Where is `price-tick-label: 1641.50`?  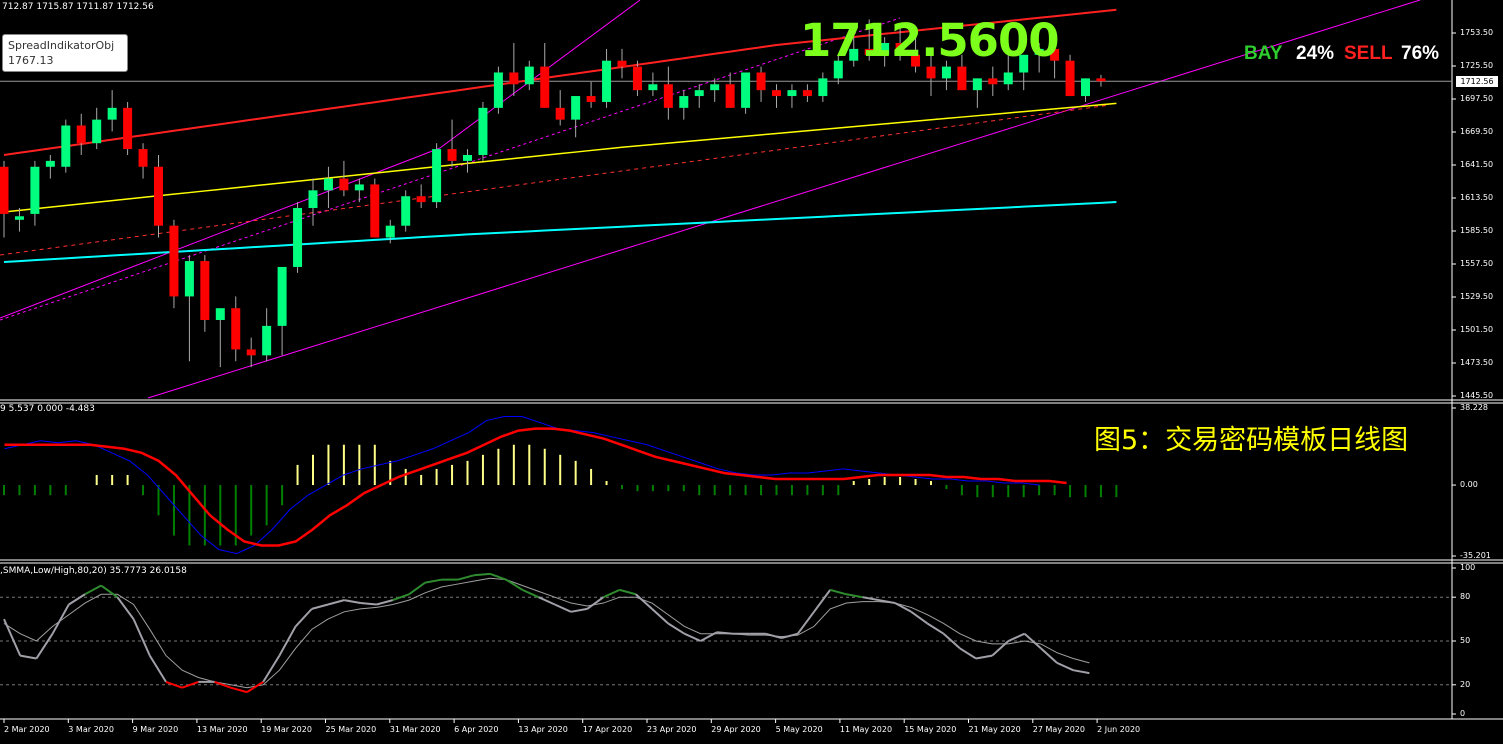 price-tick-label: 1641.50 is located at coordinates (1477, 164).